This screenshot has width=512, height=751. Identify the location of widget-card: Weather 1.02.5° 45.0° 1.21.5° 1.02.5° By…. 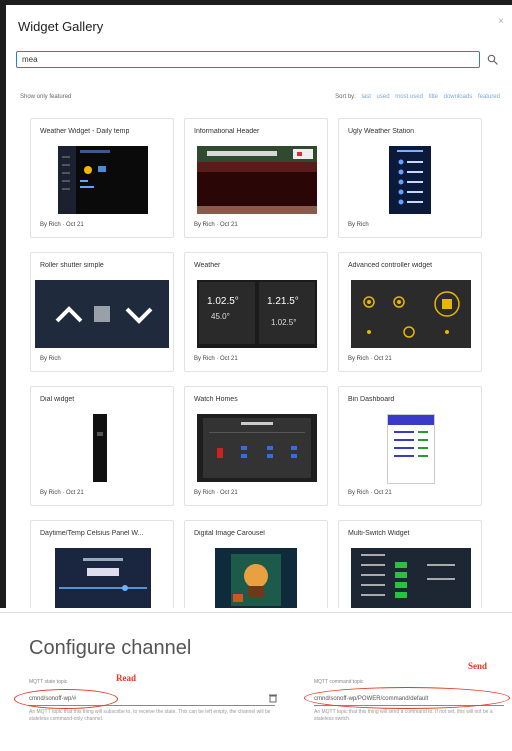
(256, 312).